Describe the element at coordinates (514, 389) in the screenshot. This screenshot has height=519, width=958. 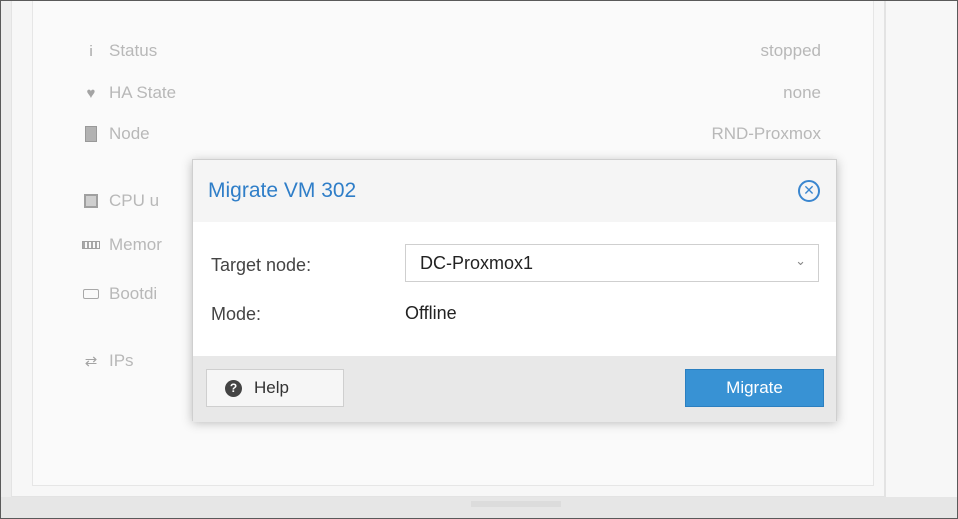
I see `dialog-footer: ? Help Migrate` at that location.